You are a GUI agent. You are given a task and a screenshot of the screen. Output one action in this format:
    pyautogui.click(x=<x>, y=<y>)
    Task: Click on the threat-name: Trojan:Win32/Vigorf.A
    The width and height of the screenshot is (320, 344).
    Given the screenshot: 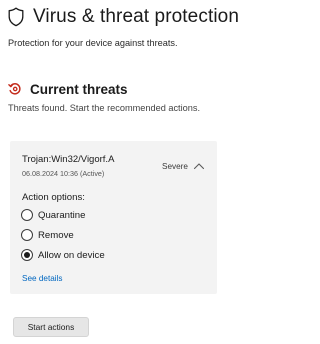 What is the action you would take?
    pyautogui.click(x=68, y=159)
    